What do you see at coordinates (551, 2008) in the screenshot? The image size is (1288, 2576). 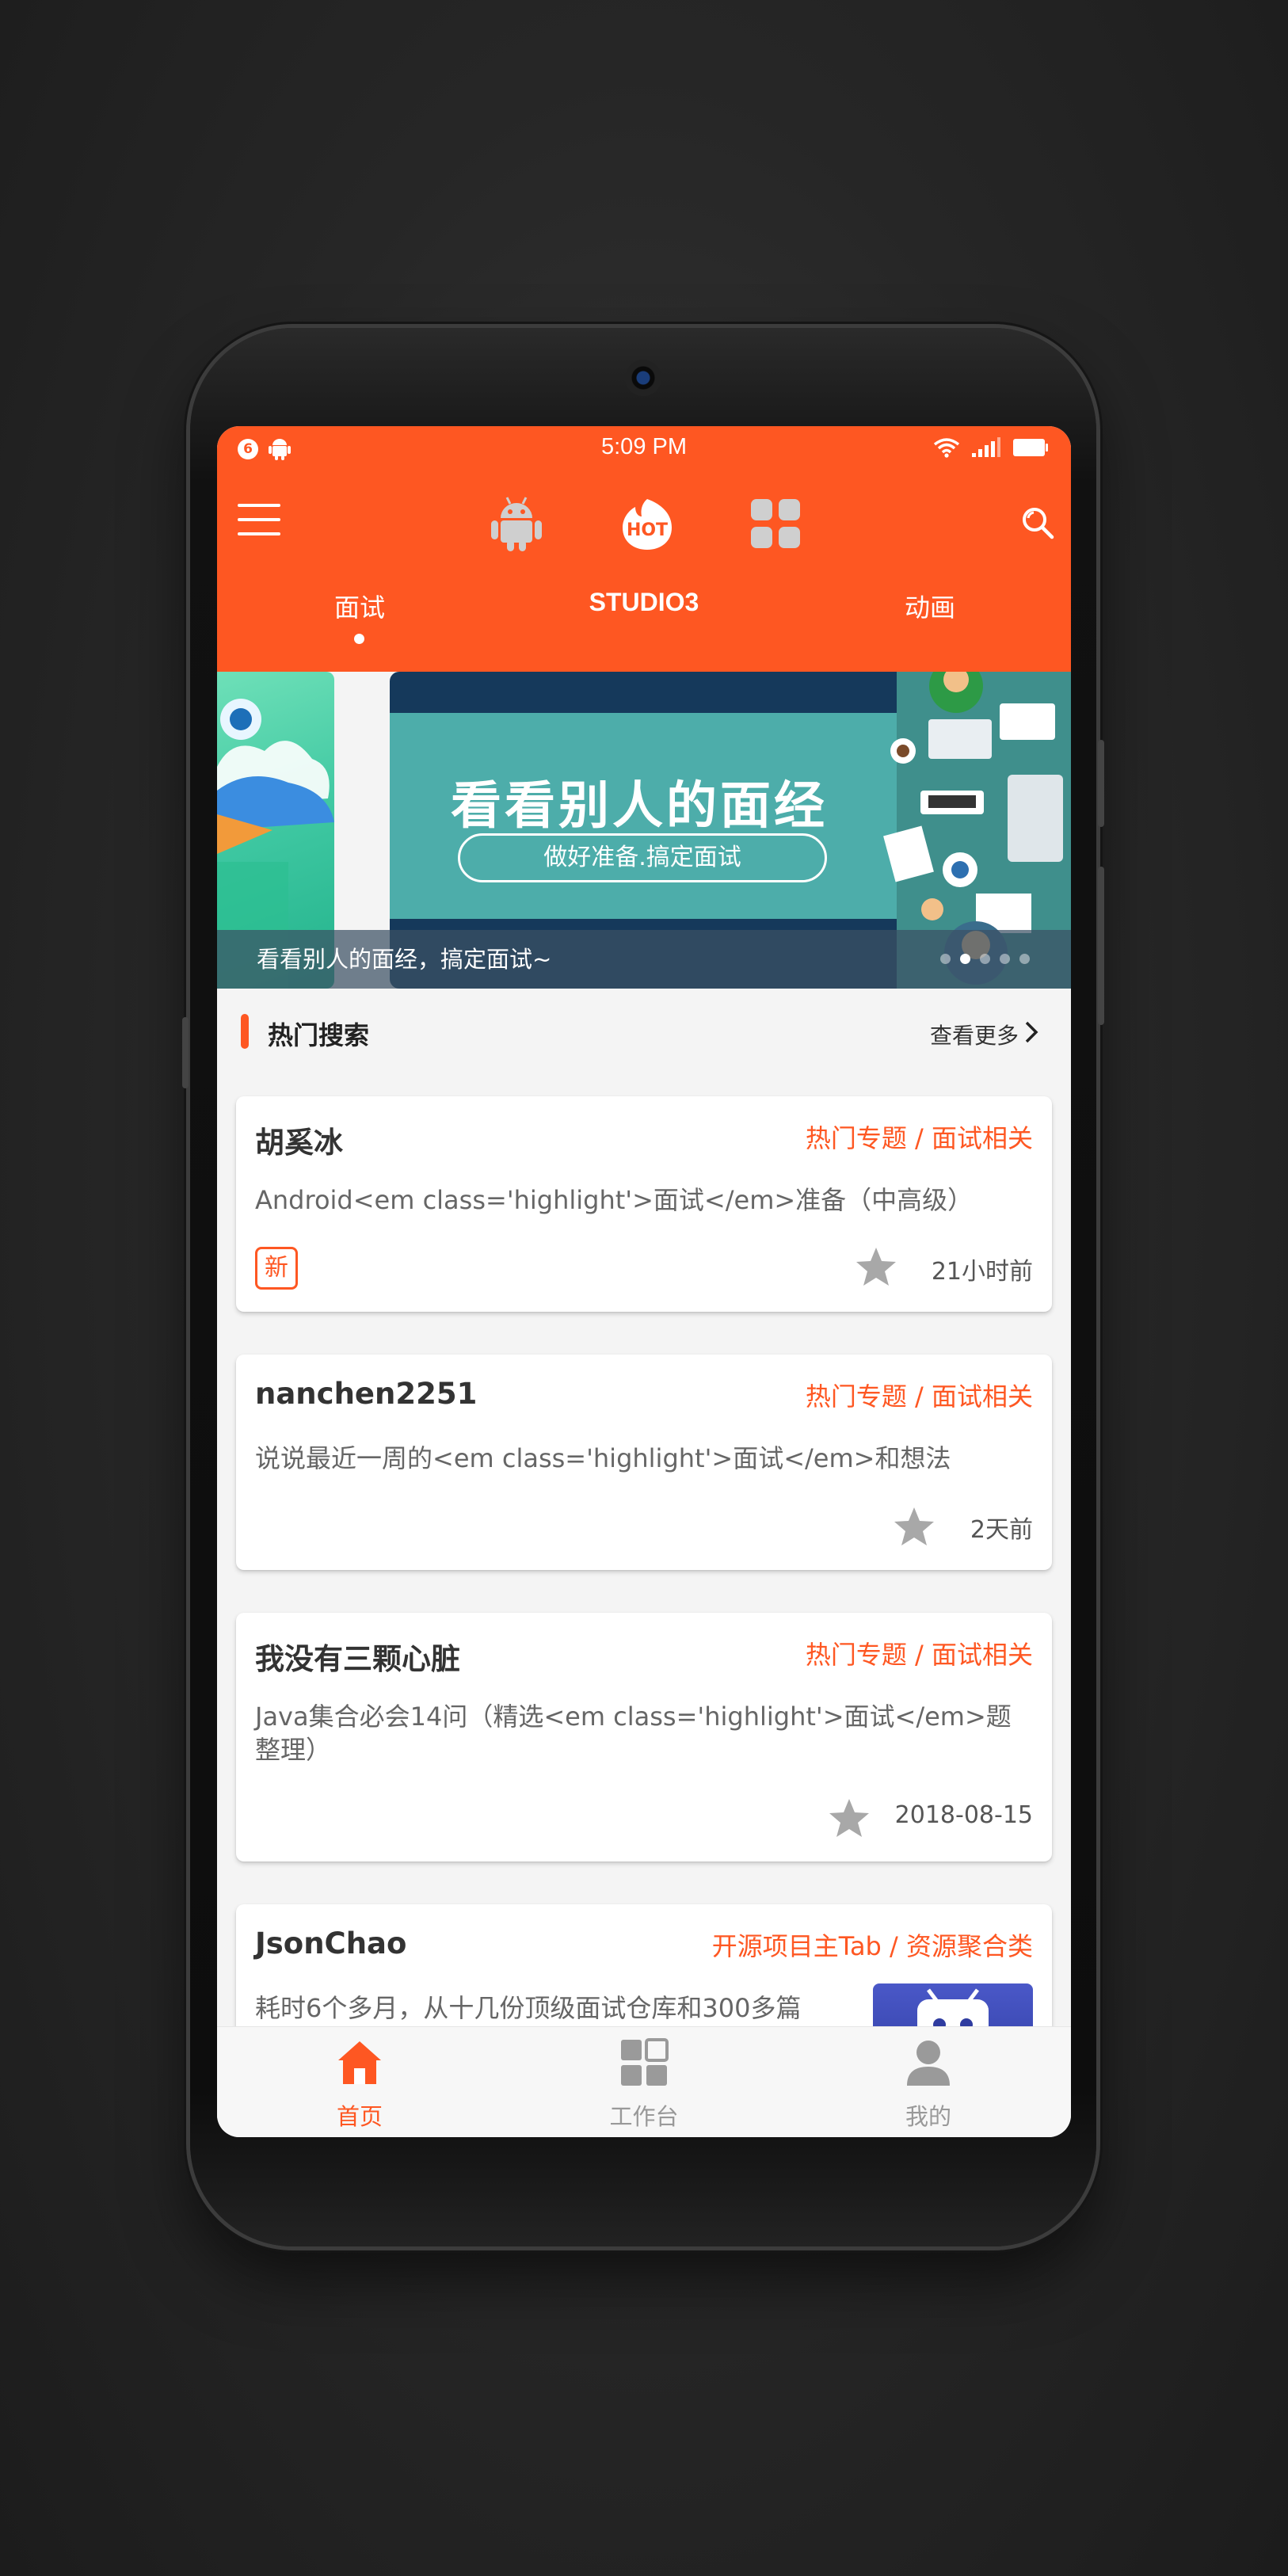 I see `card-title: 耗时6个多月，从十几份顶级面试仓库和300多篇` at bounding box center [551, 2008].